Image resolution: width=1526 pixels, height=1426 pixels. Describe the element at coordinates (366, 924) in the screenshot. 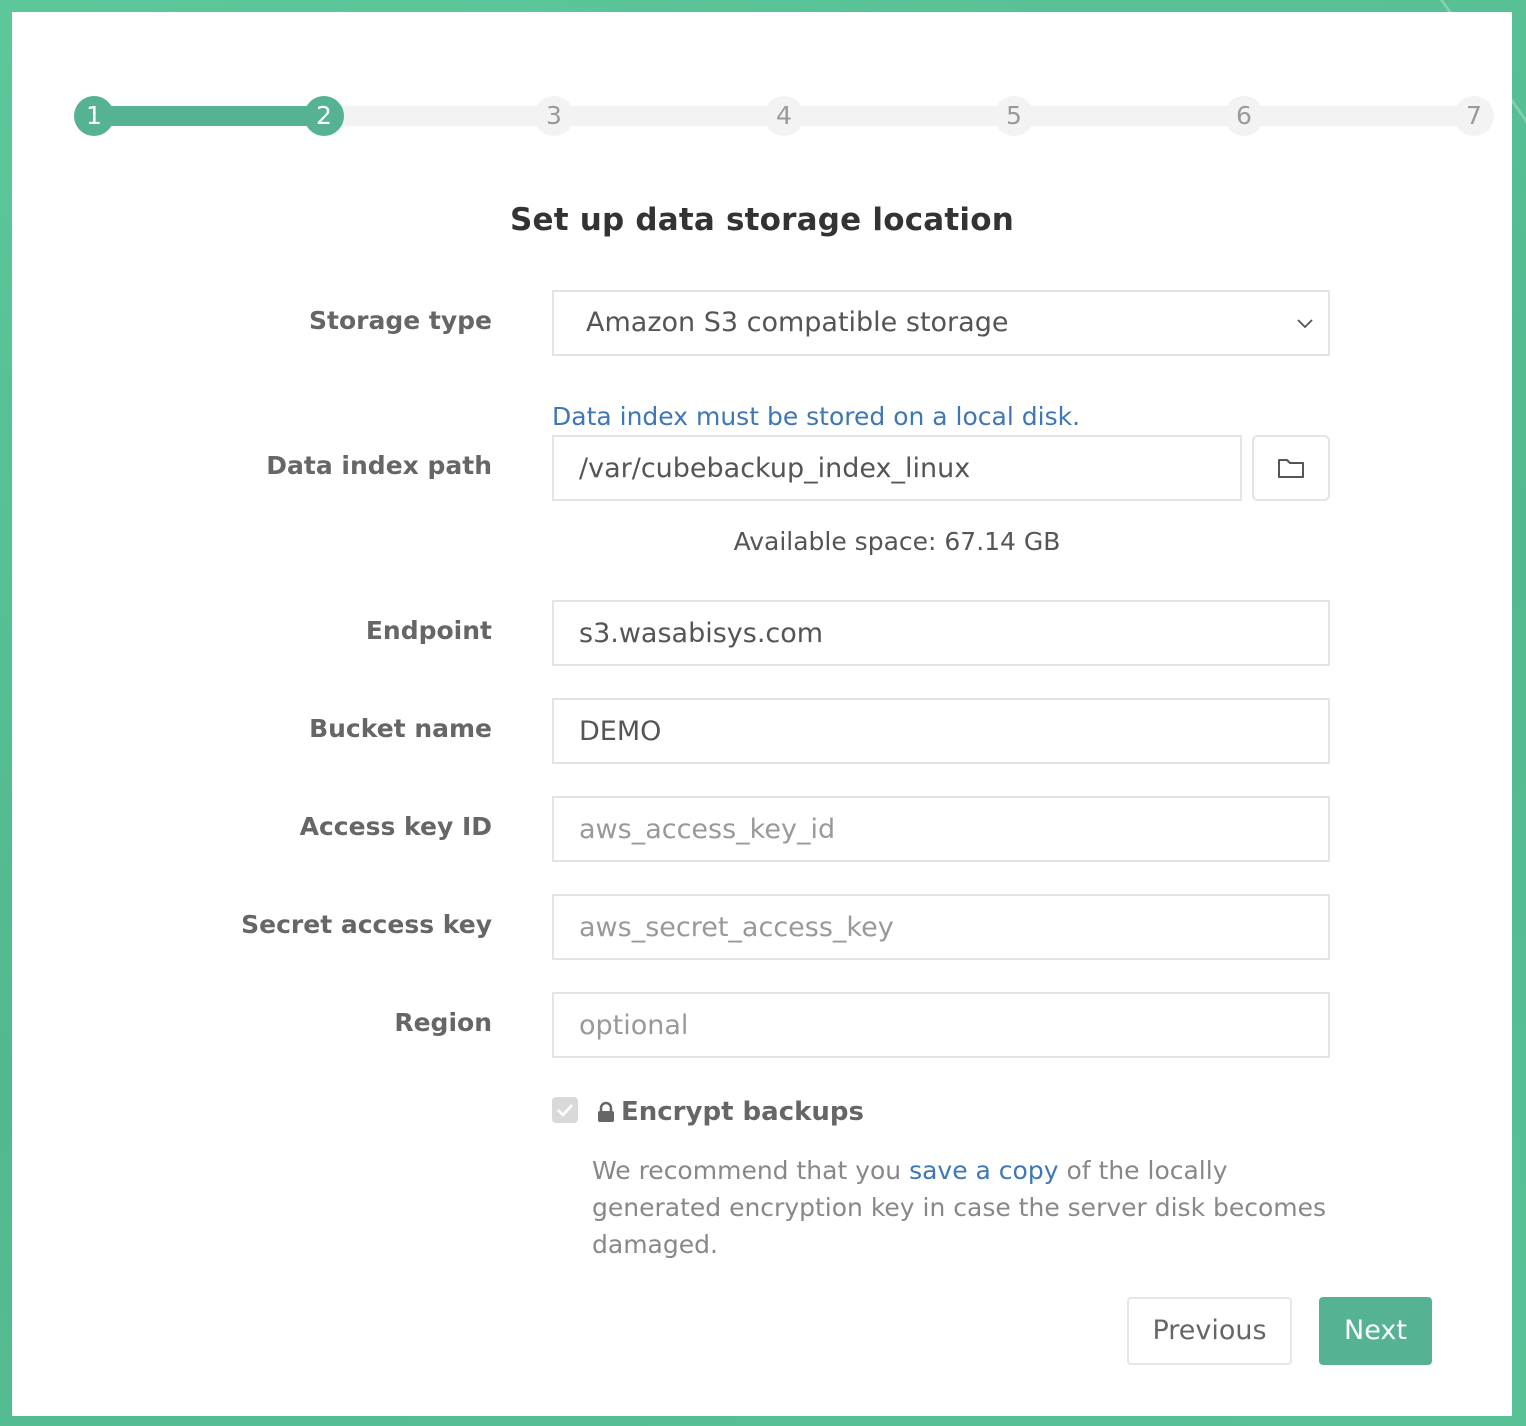

I see `secret-access-key-label: Secret access key` at that location.